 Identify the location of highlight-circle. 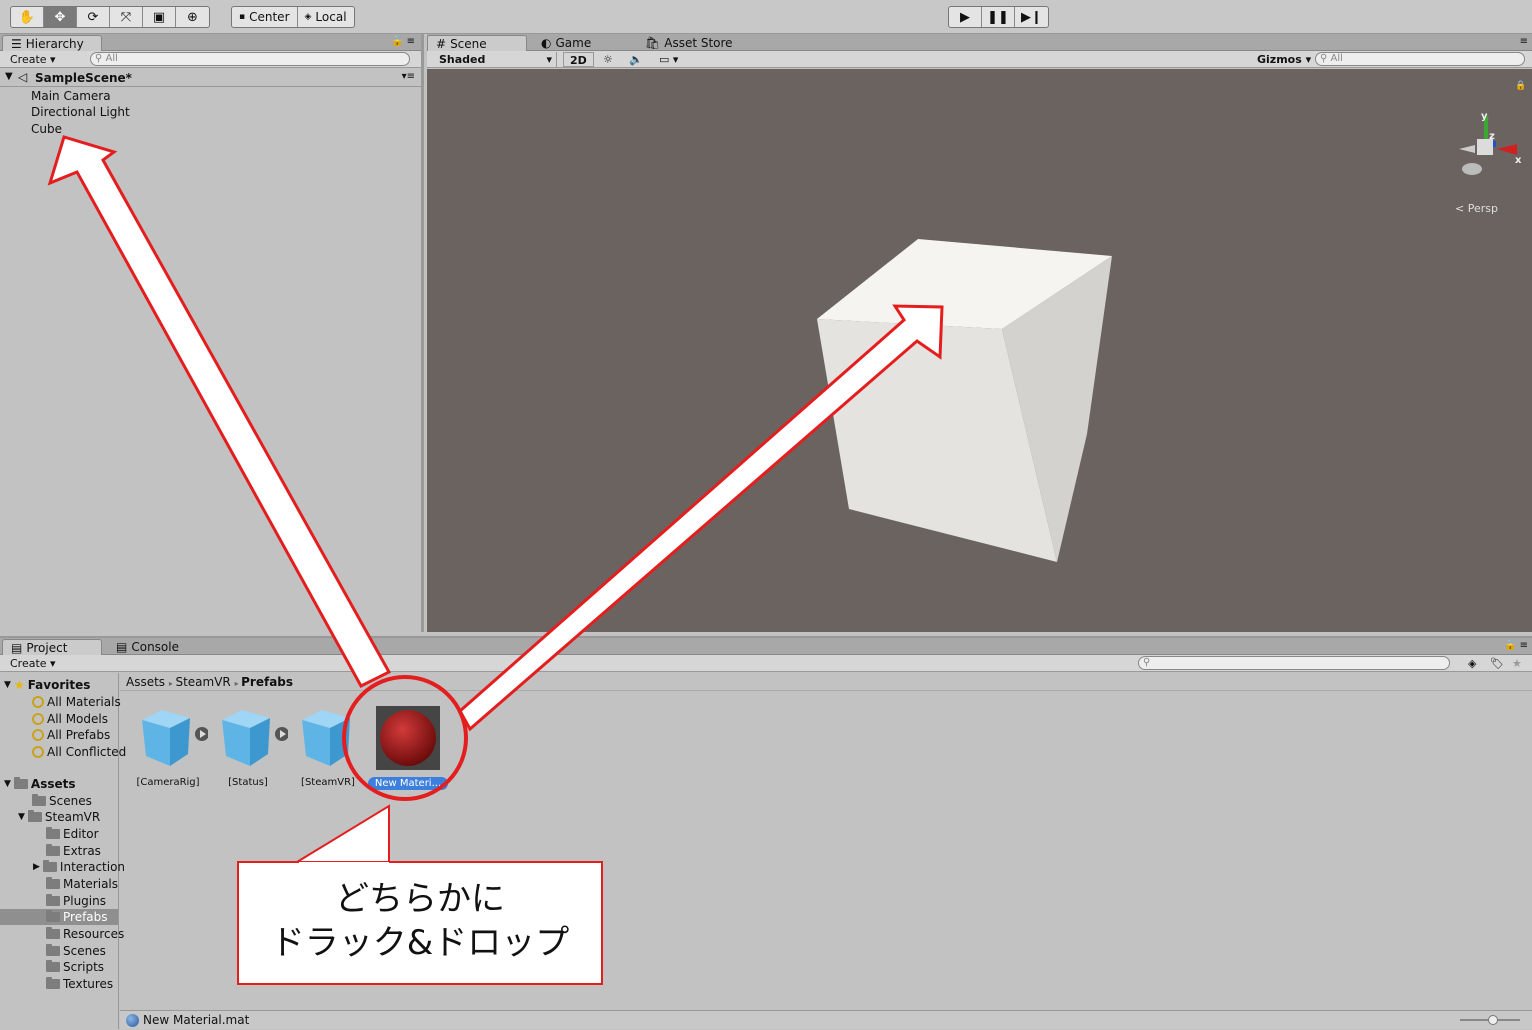
(405, 738).